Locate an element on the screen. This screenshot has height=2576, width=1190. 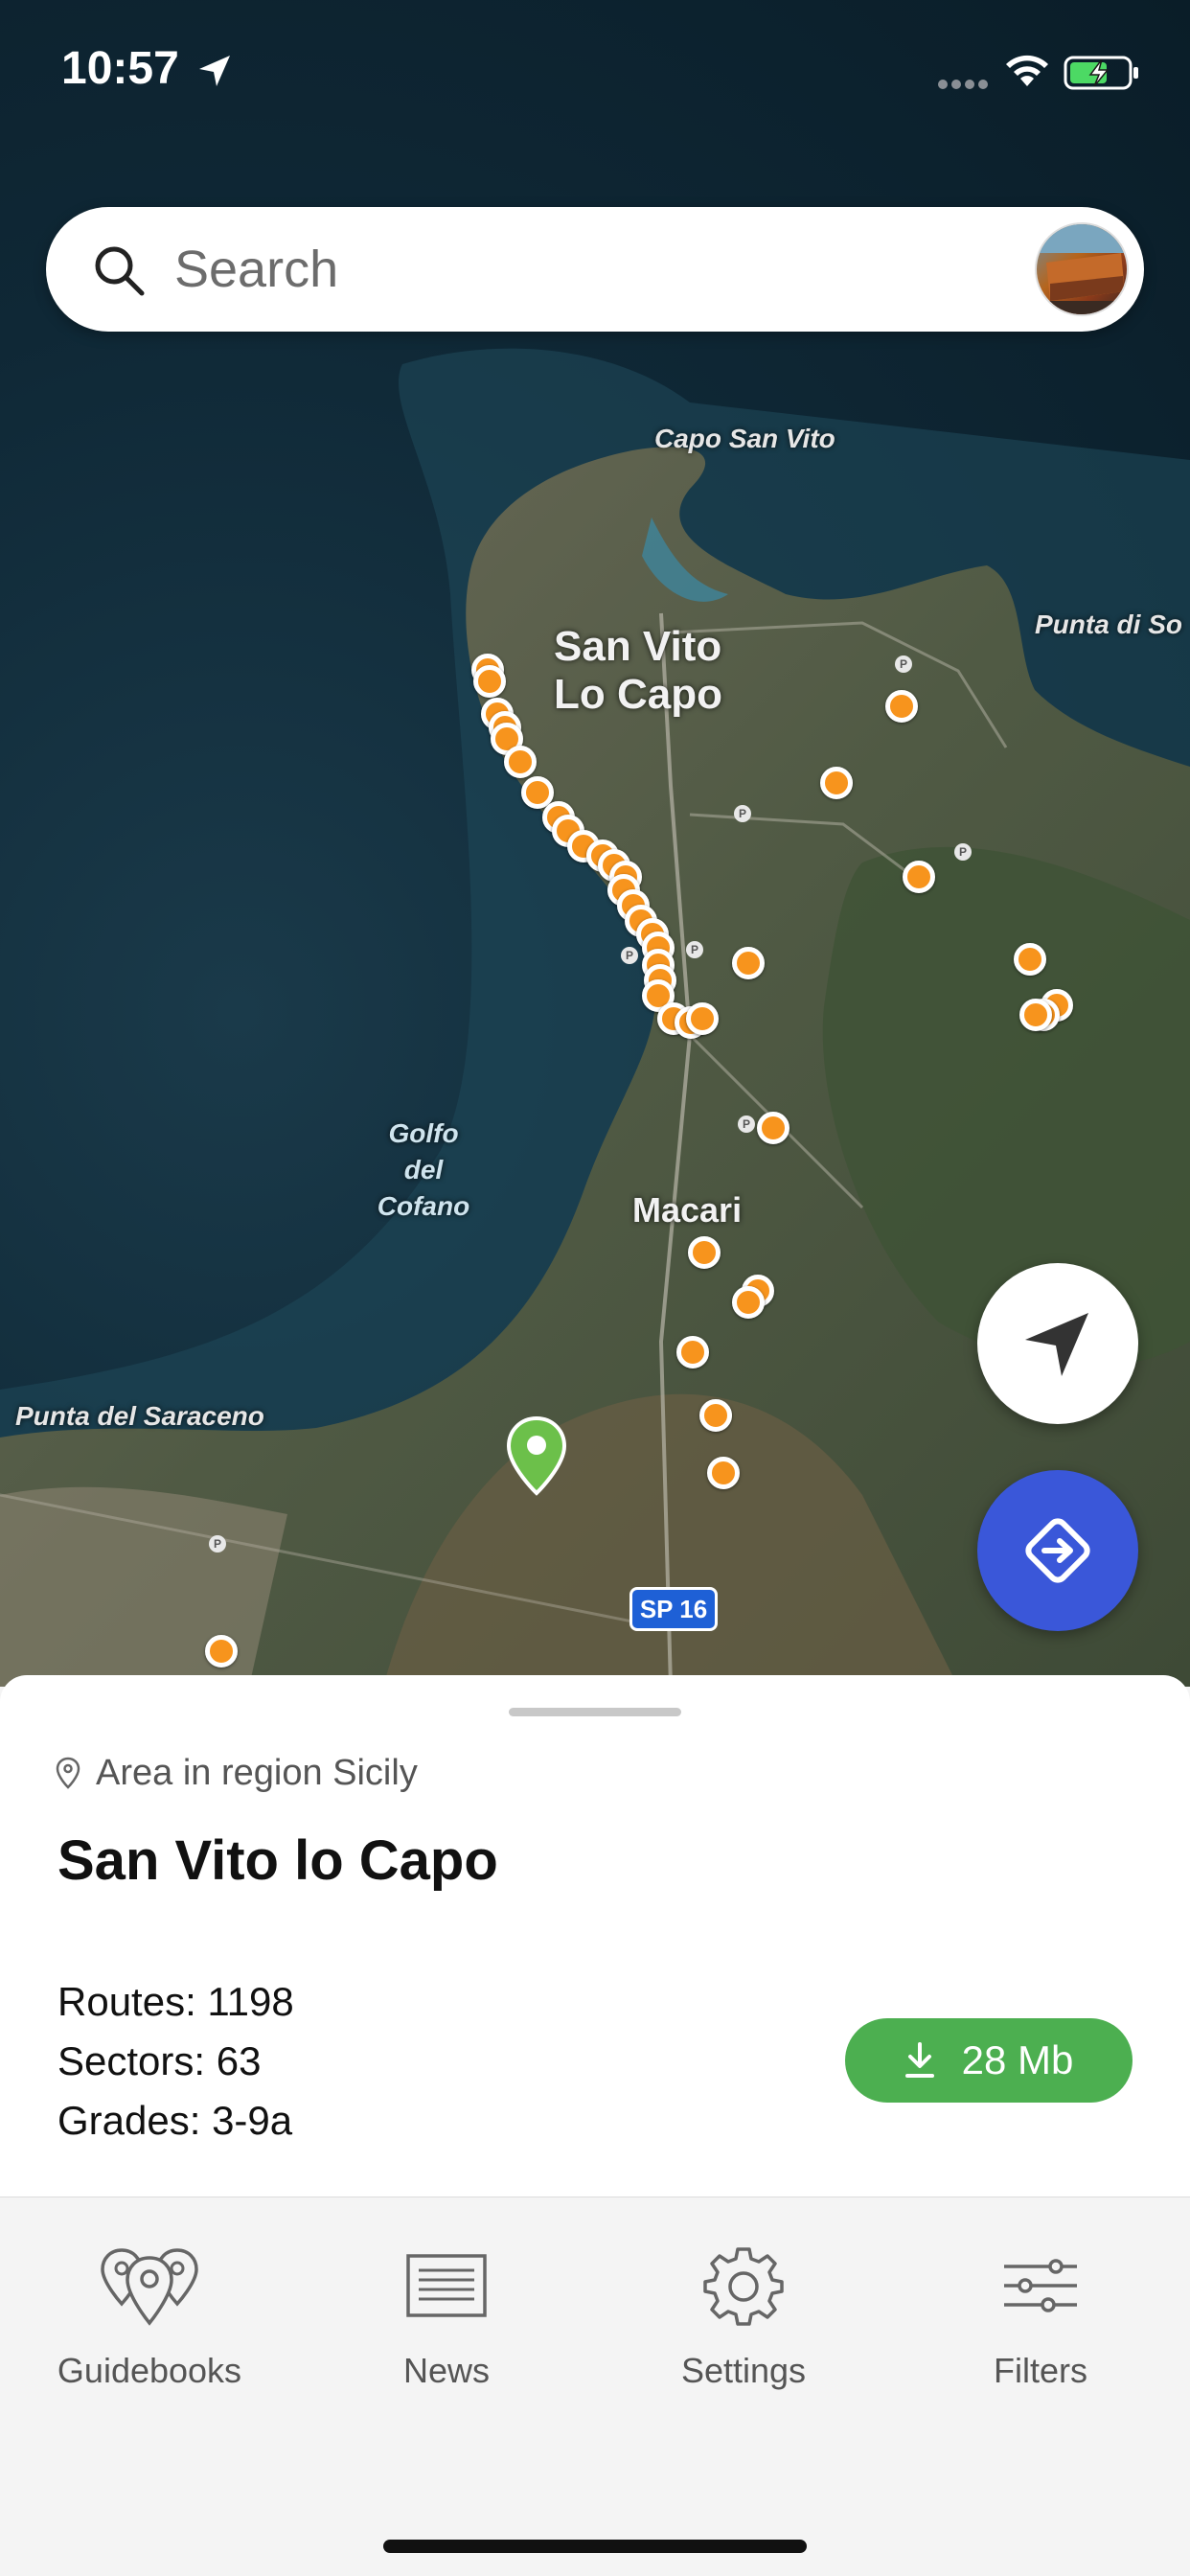
search-icon is located at coordinates (120, 271).